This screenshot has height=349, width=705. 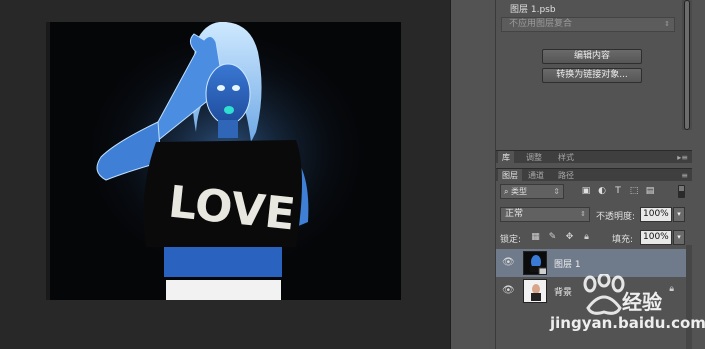 What do you see at coordinates (545, 214) in the screenshot?
I see `blend-mode-select: 正常 ⇕` at bounding box center [545, 214].